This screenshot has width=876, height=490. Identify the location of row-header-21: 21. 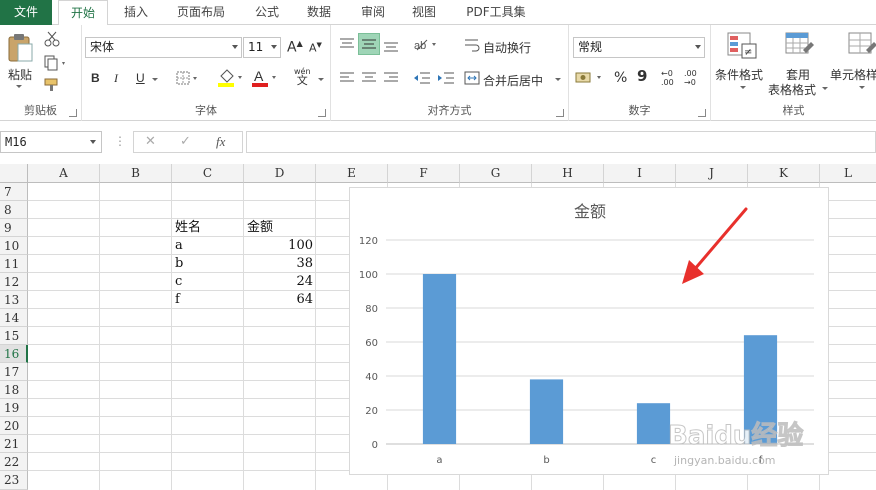
(14, 444).